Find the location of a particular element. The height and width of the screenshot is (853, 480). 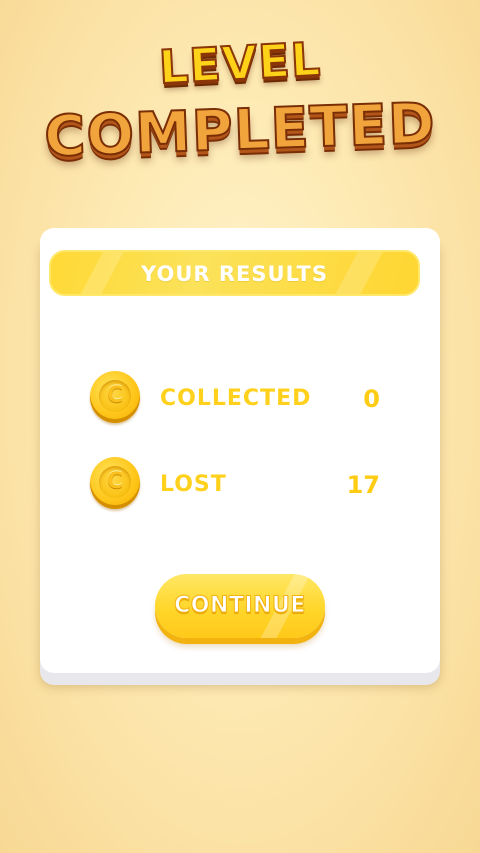

collected-row: C COLLECTED 0 is located at coordinates (235, 399).